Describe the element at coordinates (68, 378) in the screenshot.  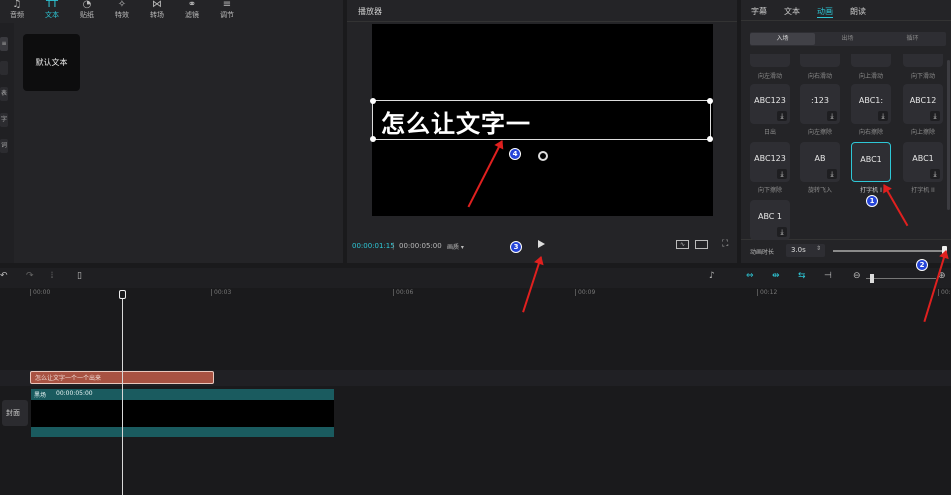
I see `text-clip-label: 怎么让文字一个一个出来` at that location.